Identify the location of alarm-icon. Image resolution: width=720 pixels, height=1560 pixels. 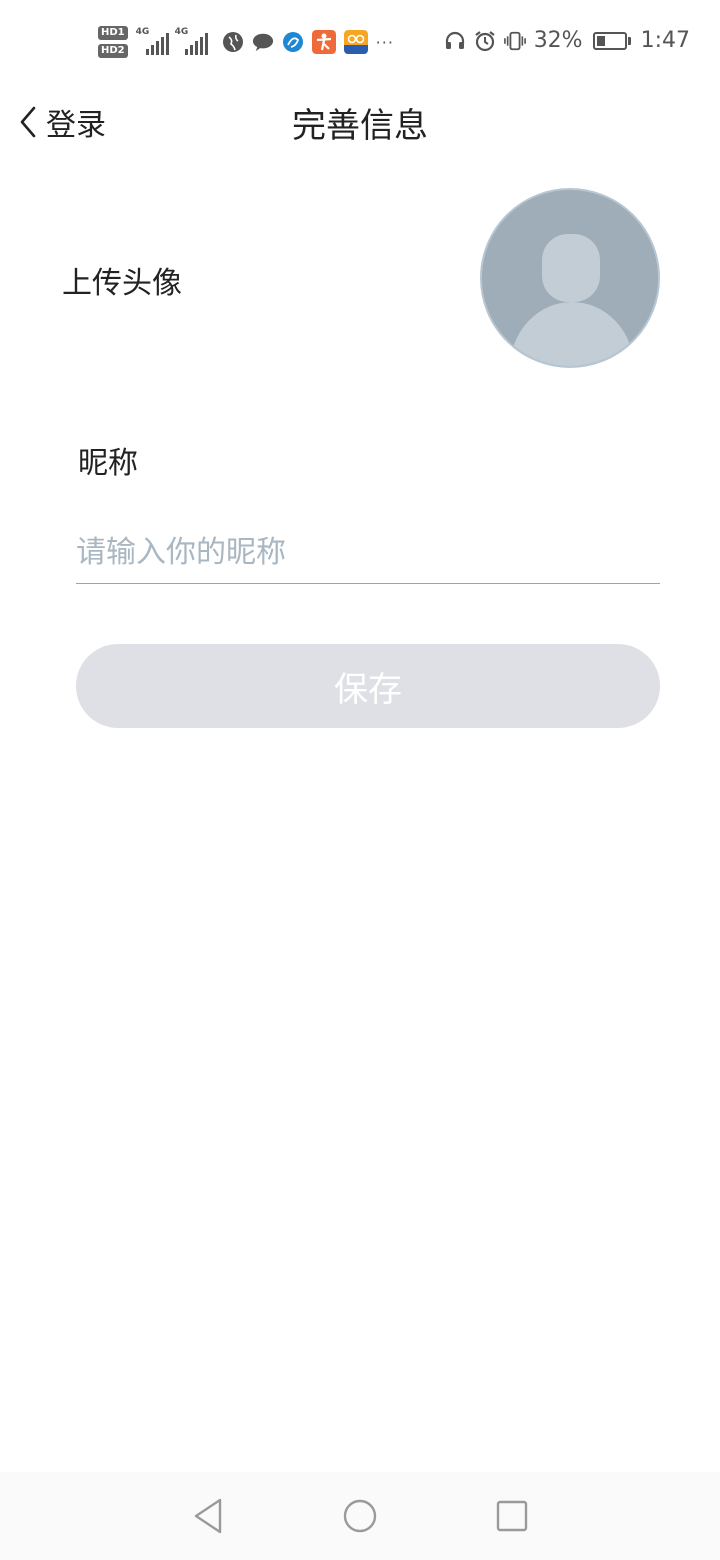
(485, 40).